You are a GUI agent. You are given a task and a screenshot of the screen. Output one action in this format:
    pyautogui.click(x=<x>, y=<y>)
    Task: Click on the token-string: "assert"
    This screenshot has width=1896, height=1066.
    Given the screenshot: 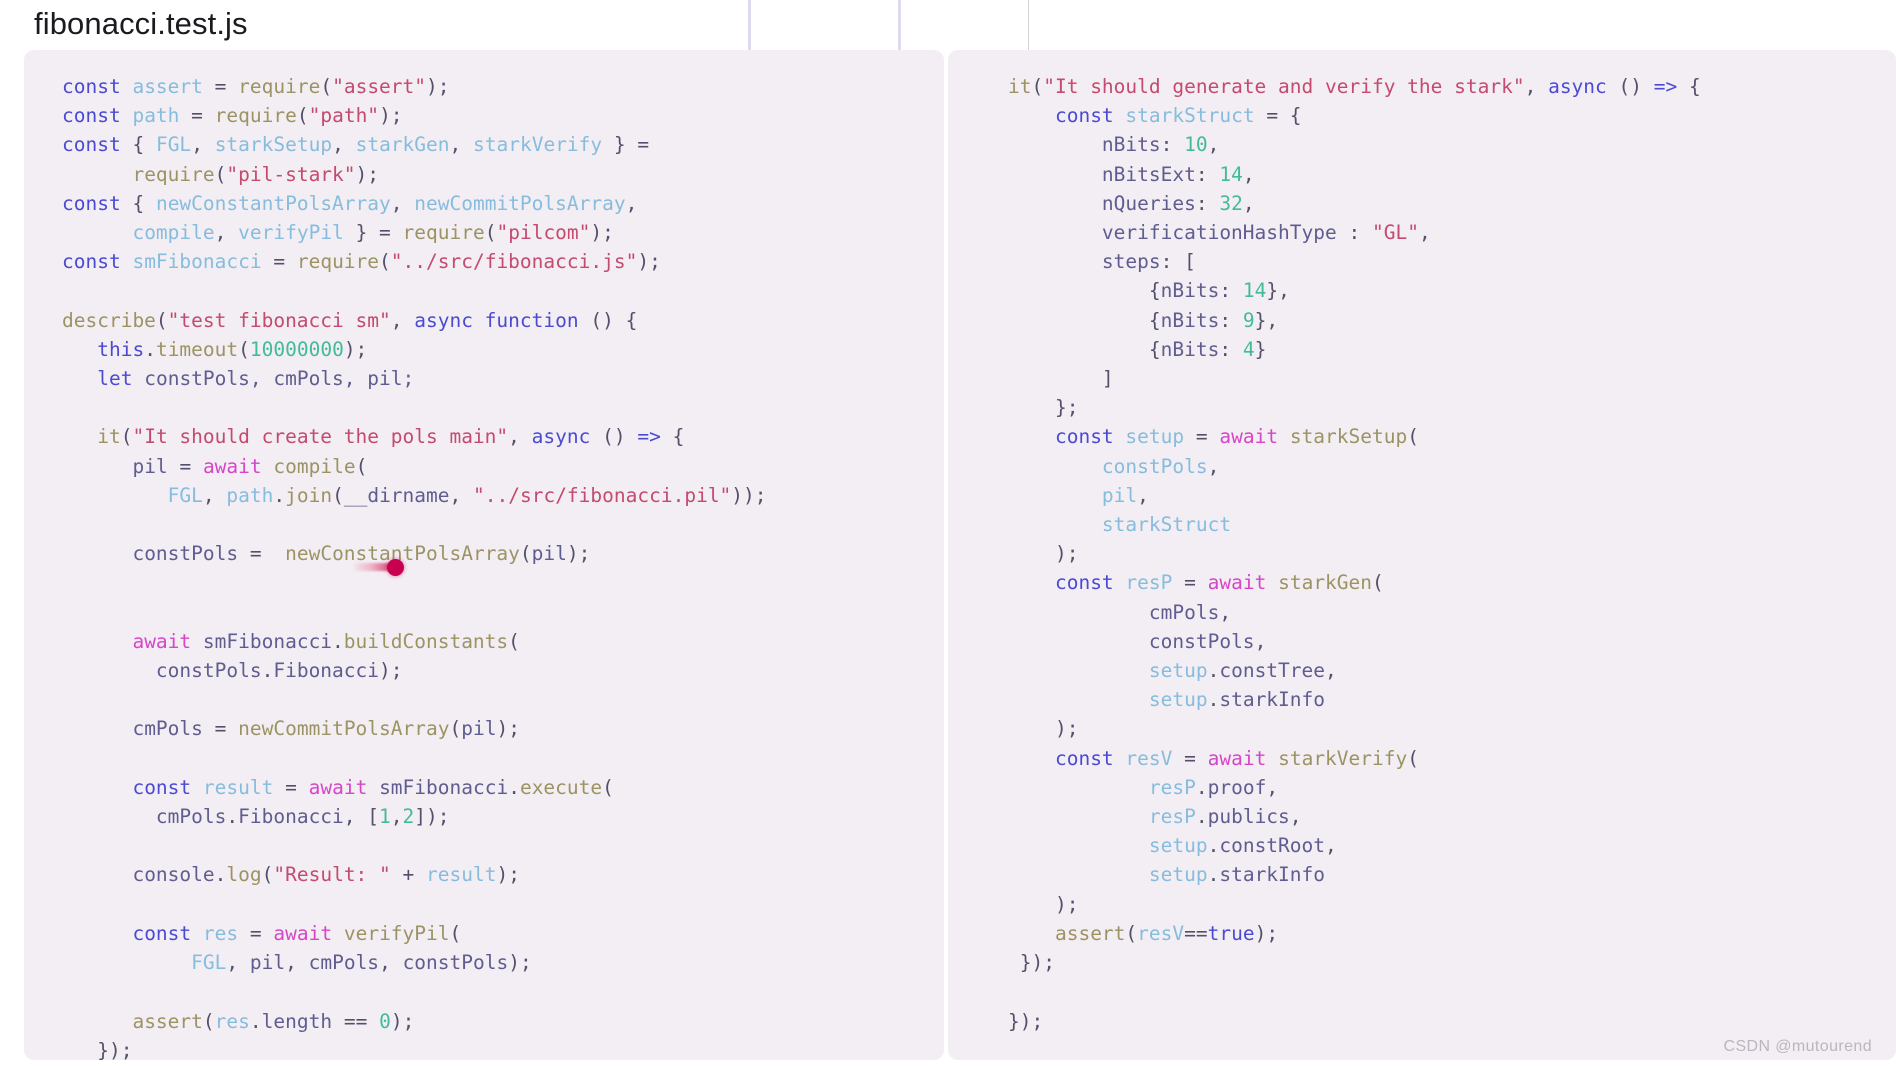 What is the action you would take?
    pyautogui.click(x=379, y=86)
    